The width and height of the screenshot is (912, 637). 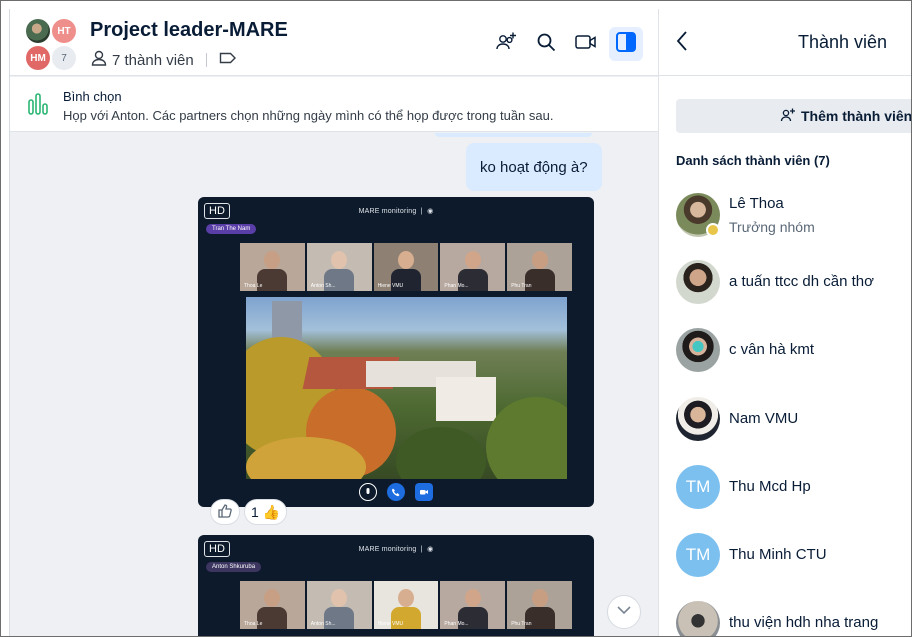 I want to click on poll-chart-icon, so click(x=38, y=106).